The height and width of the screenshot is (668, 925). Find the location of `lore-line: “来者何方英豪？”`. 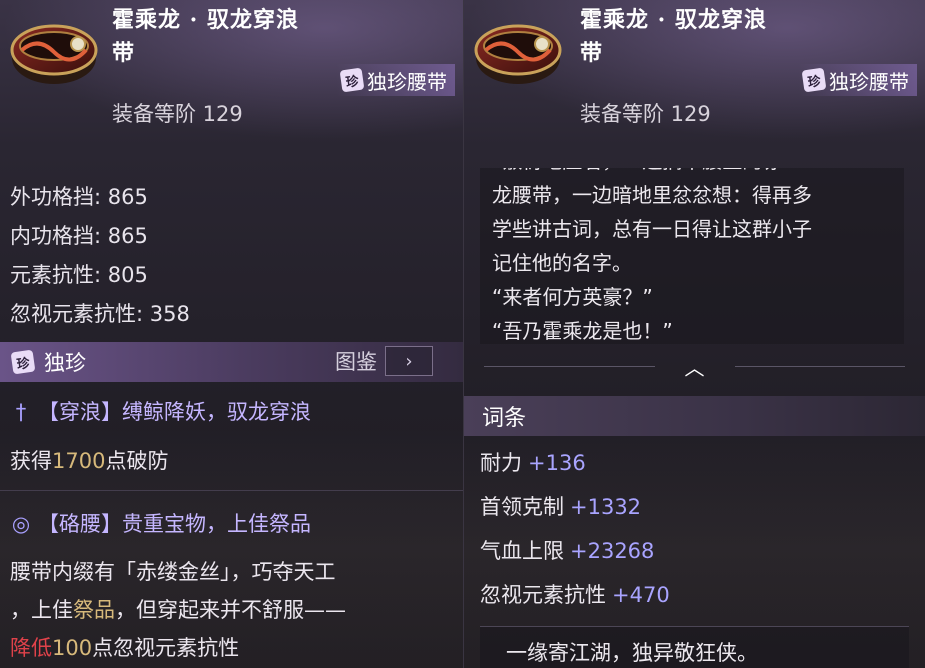

lore-line: “来者何方英豪？” is located at coordinates (572, 297).